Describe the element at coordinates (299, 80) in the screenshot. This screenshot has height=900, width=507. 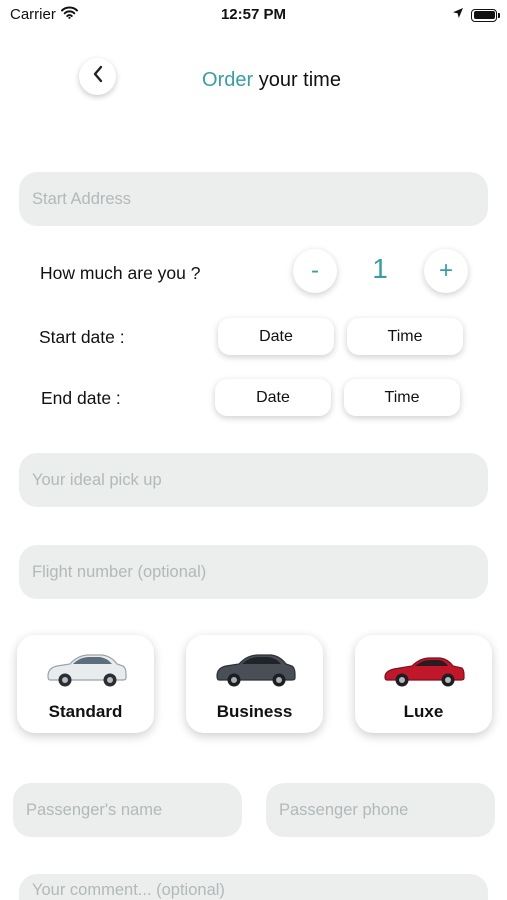
I see `page-title-rest: your time` at that location.